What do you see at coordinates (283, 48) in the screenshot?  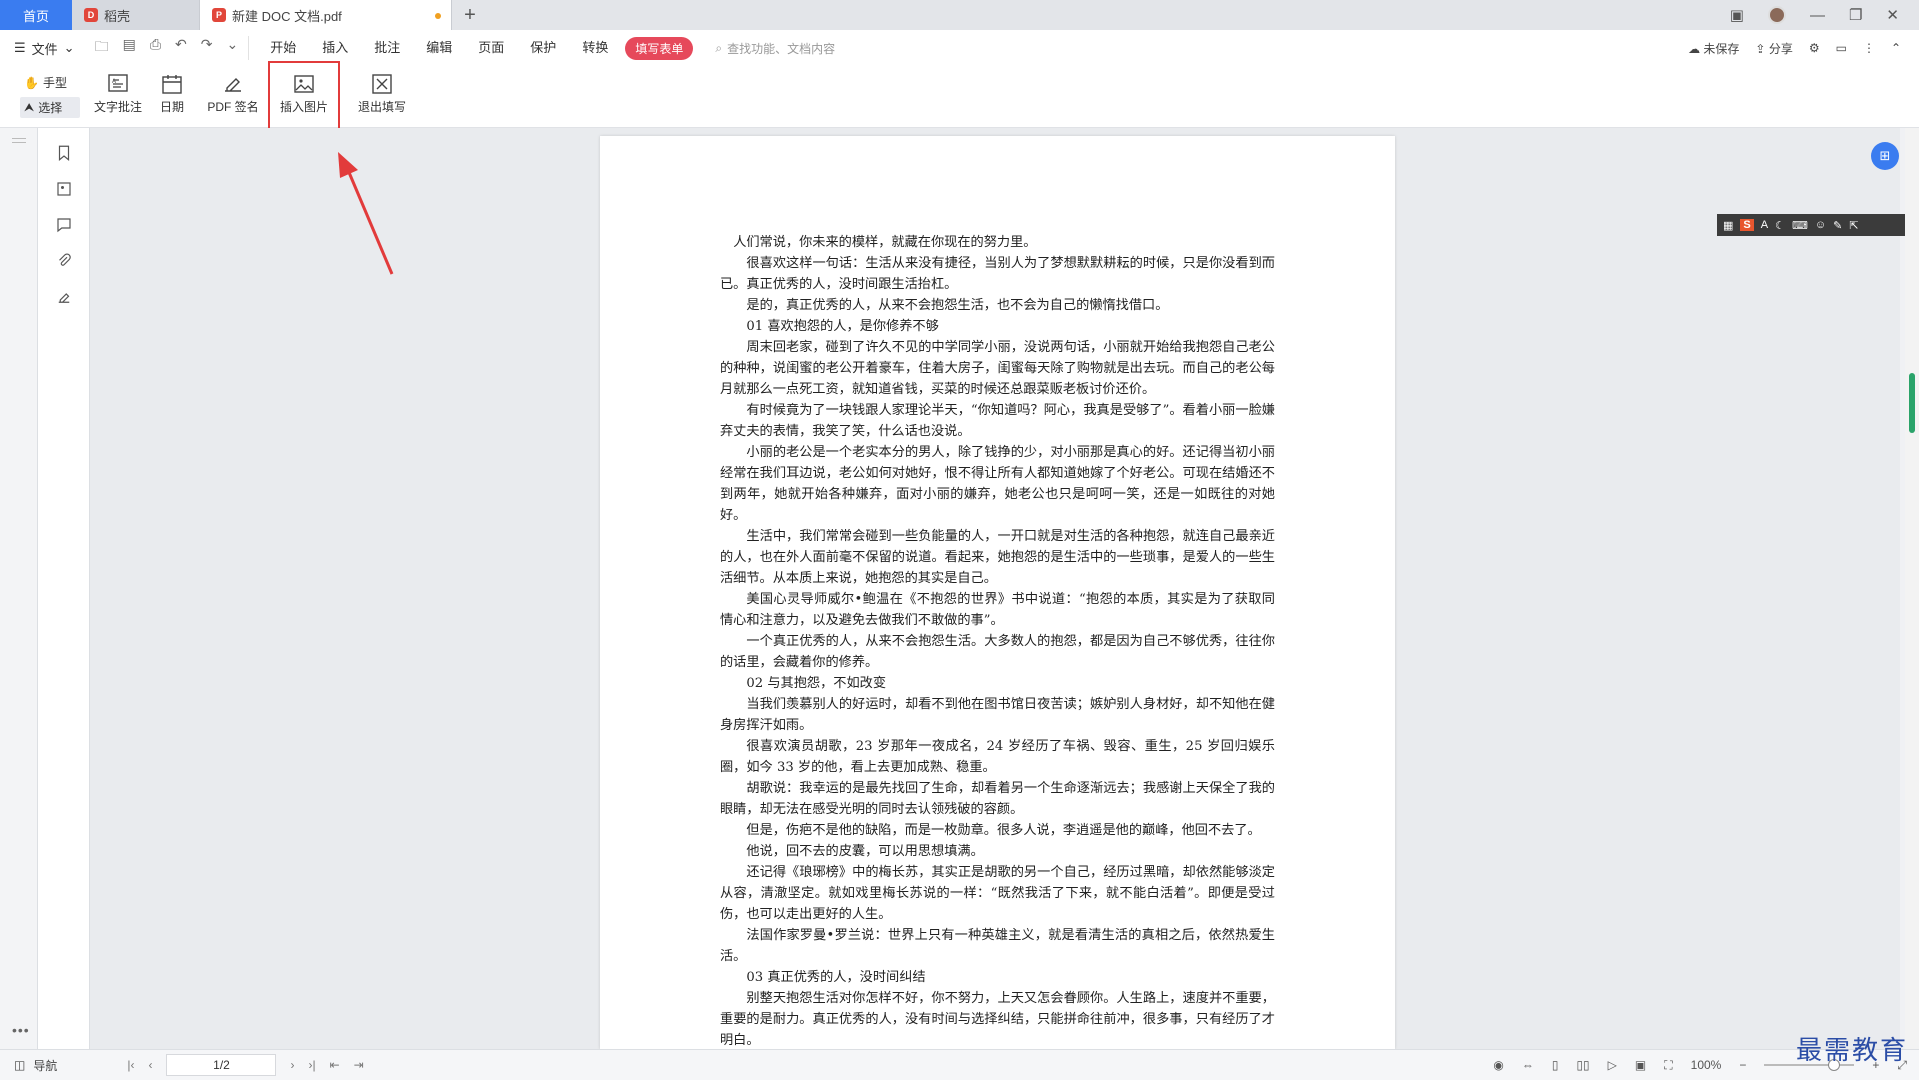 I see `menu-start: 开始` at bounding box center [283, 48].